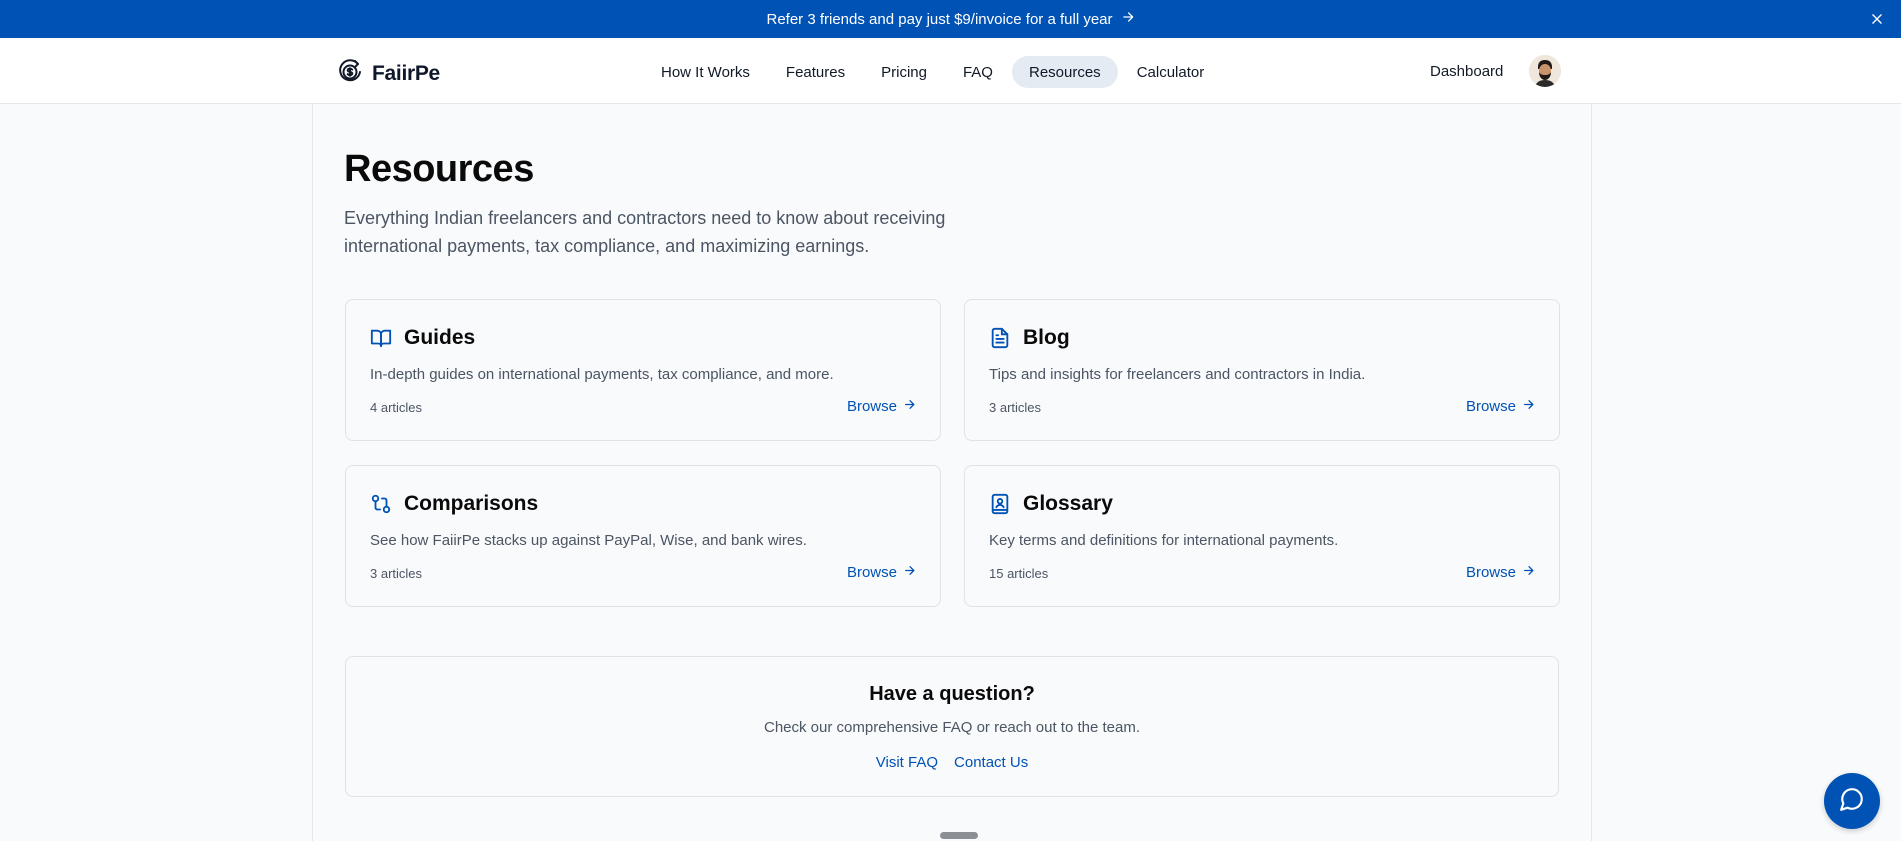 This screenshot has width=1901, height=841. I want to click on card-header: Guides, so click(422, 338).